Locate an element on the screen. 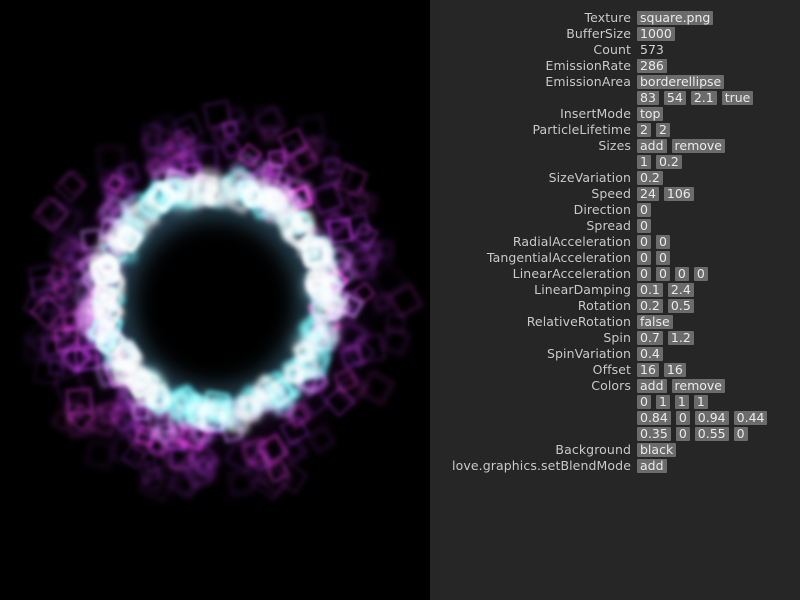  property-row: 0.35 0 0.55 0 is located at coordinates (615, 434).